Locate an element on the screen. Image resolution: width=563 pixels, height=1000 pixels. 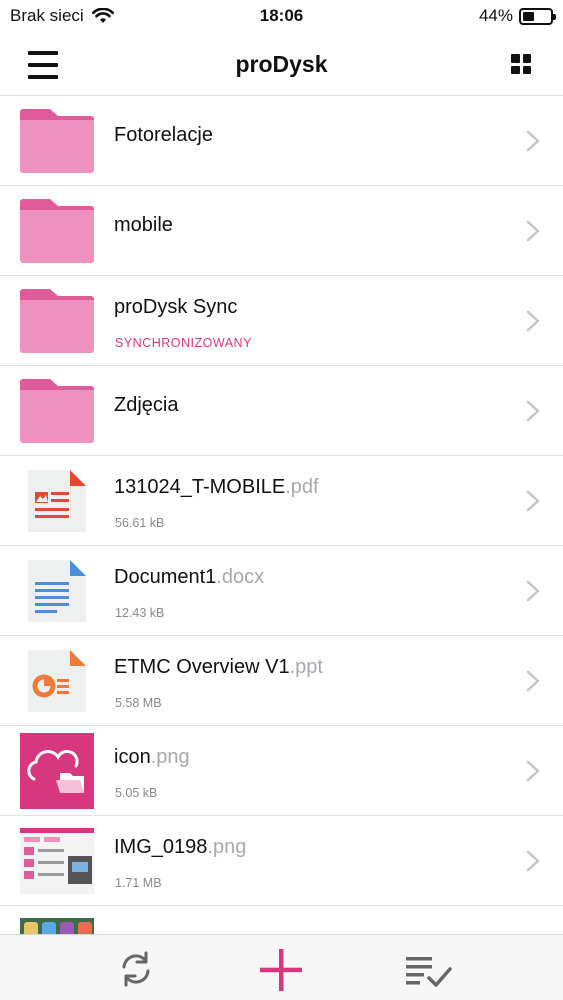
file-name: ETMC Overview V1.ppt is located at coordinates (218, 667).